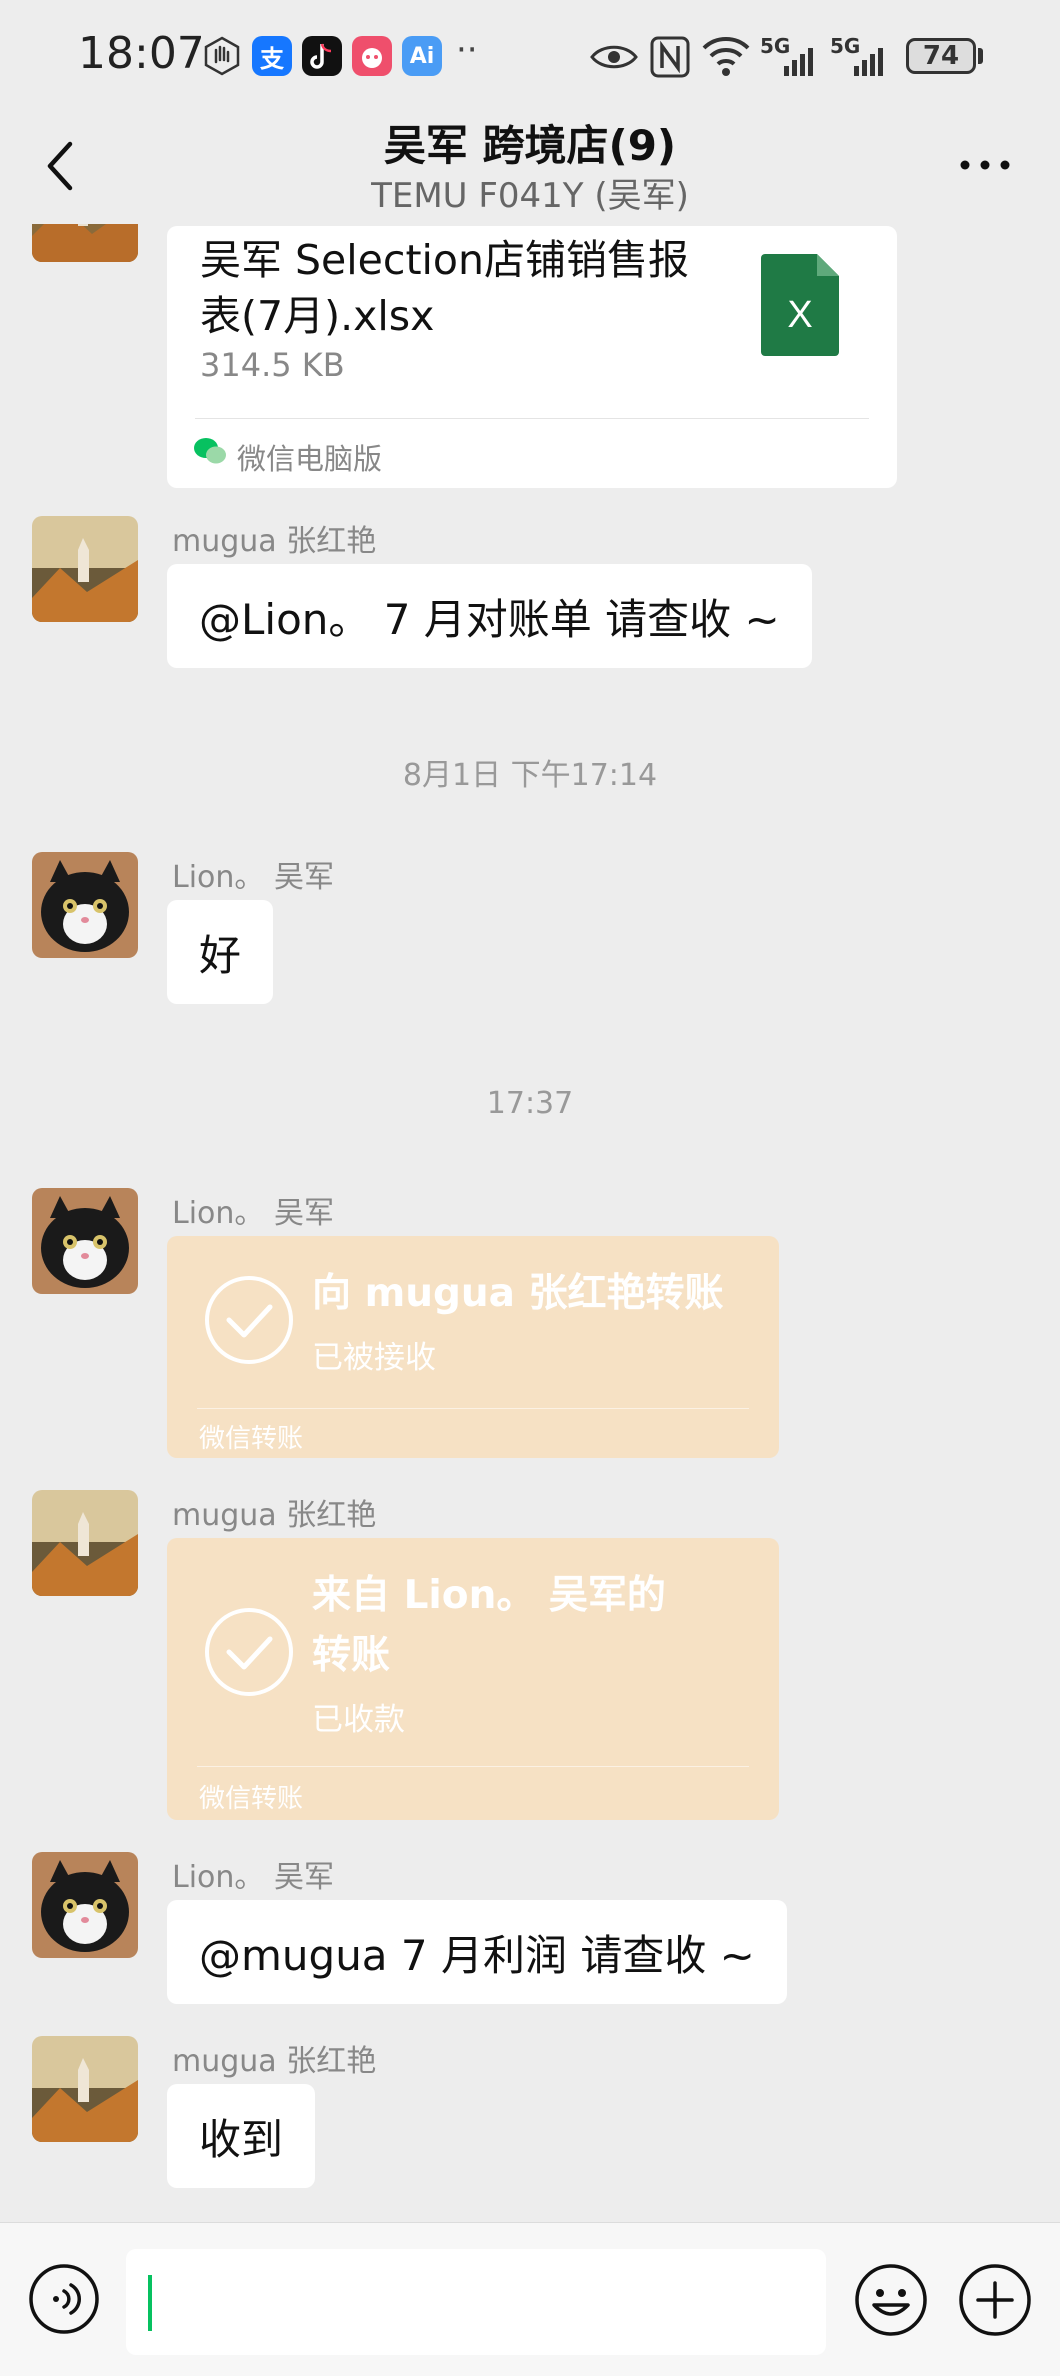 This screenshot has width=1060, height=2376. What do you see at coordinates (322, 56) in the screenshot?
I see `tiktok-icon` at bounding box center [322, 56].